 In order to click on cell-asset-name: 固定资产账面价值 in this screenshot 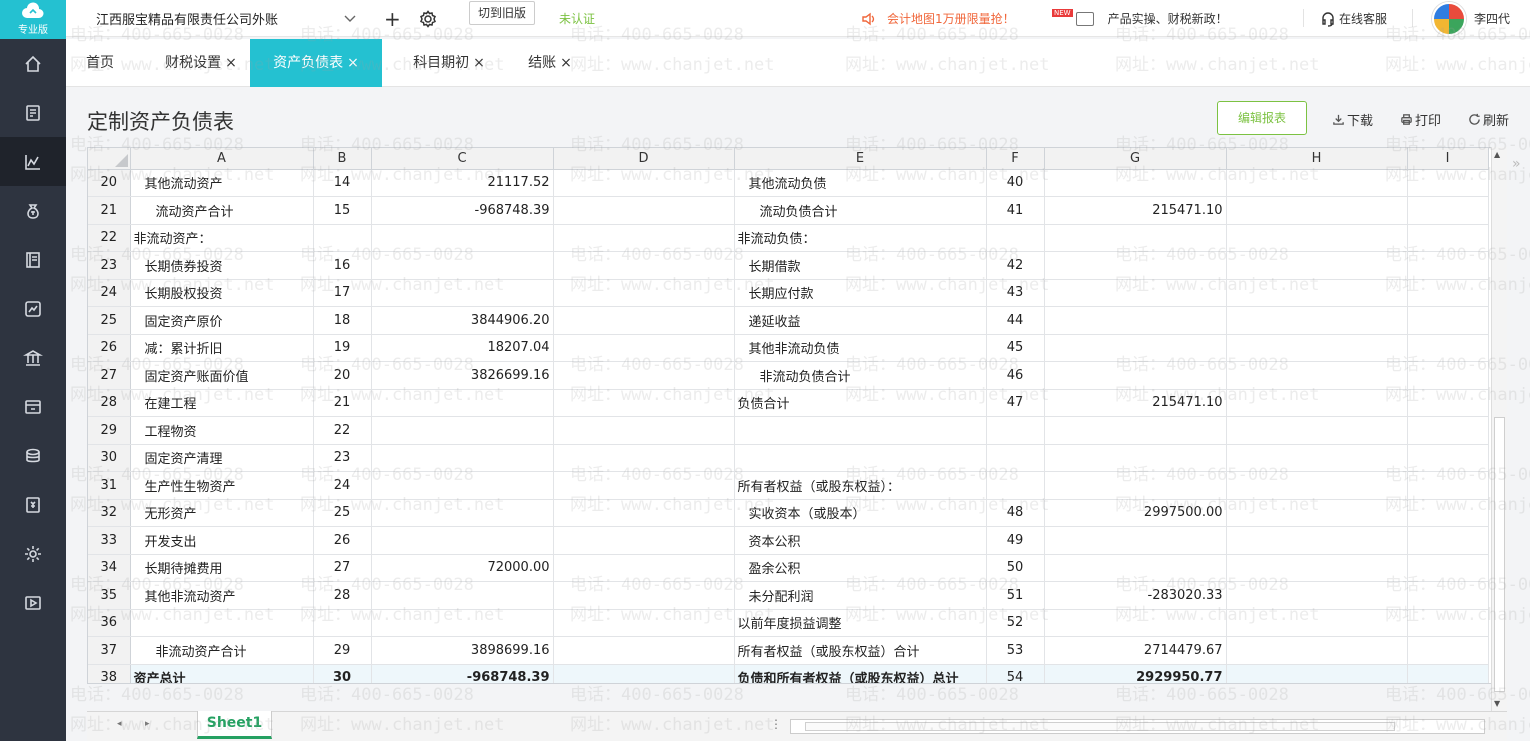, I will do `click(222, 375)`.